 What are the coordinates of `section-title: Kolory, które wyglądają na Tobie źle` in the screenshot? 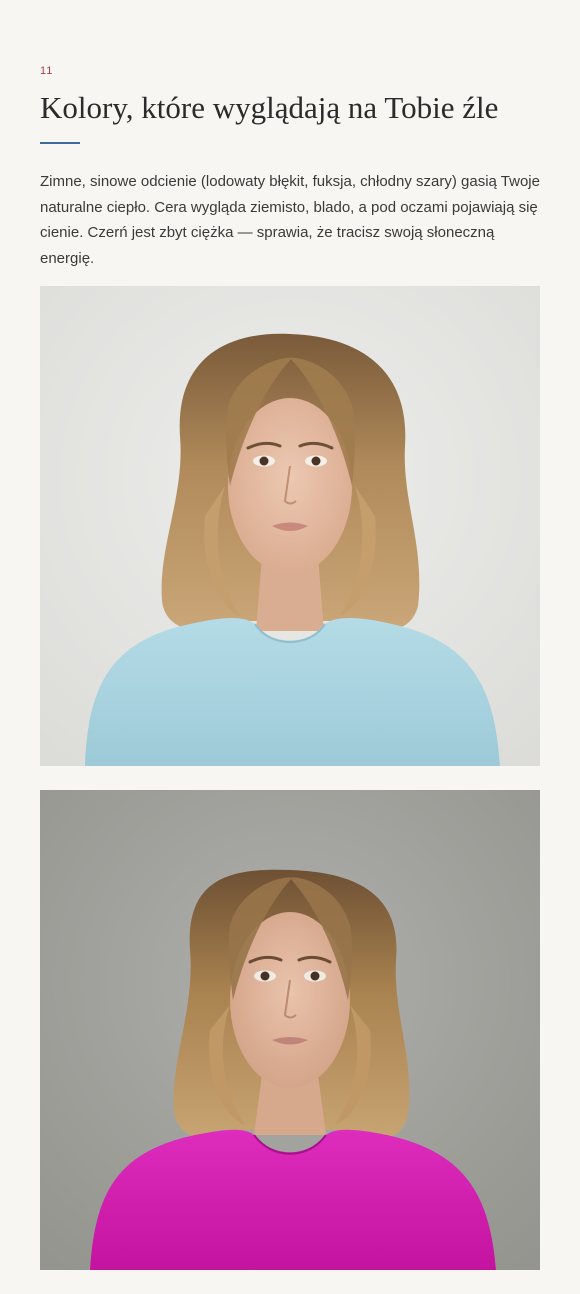 It's located at (269, 107).